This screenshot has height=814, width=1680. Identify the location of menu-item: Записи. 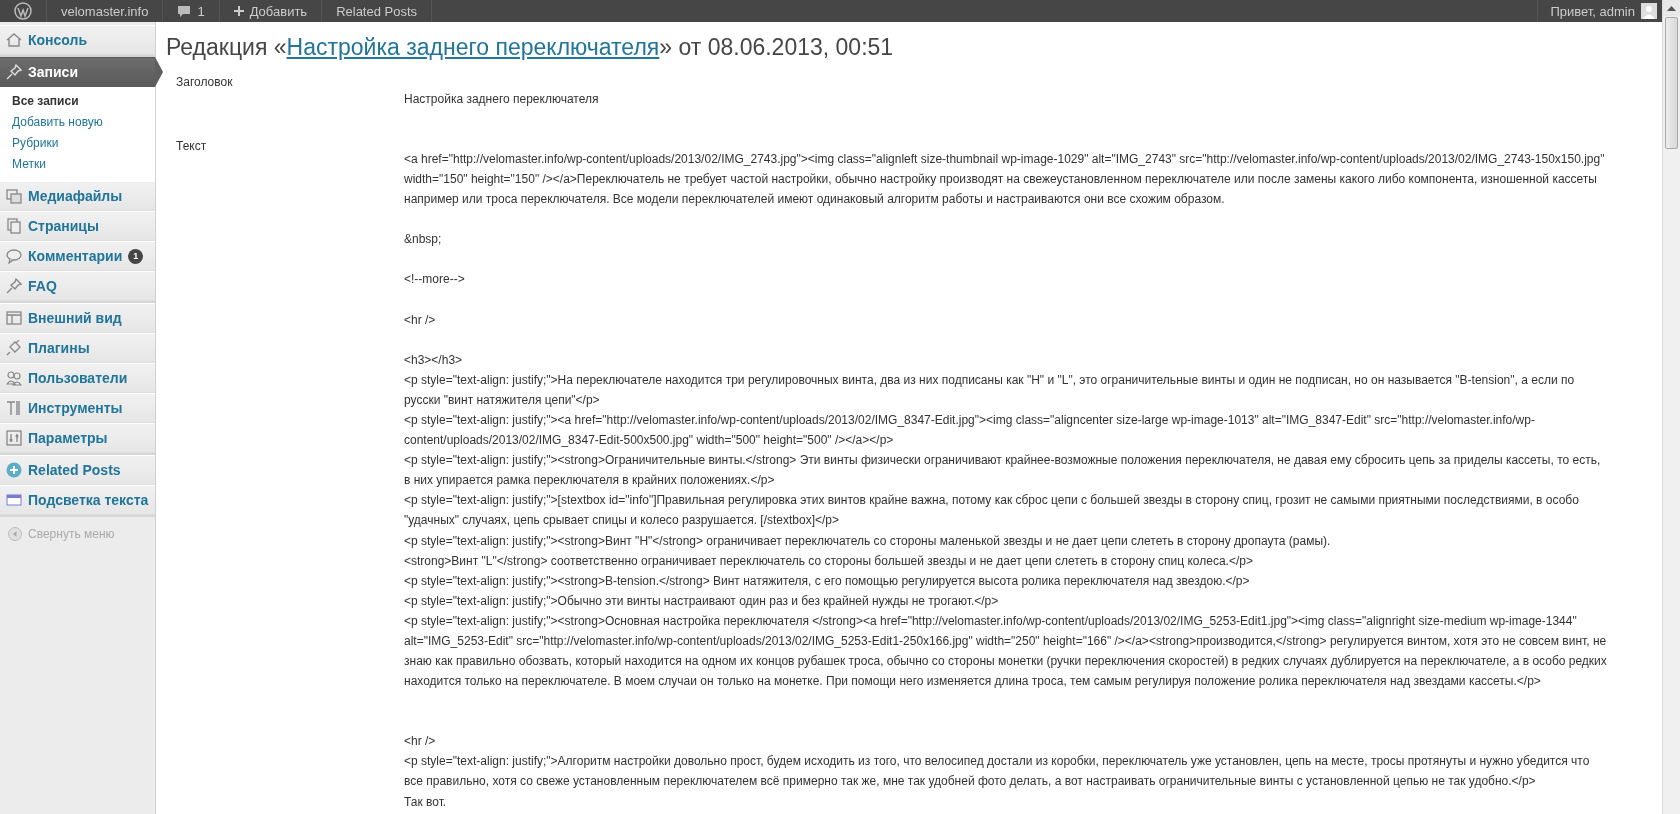
(77, 72).